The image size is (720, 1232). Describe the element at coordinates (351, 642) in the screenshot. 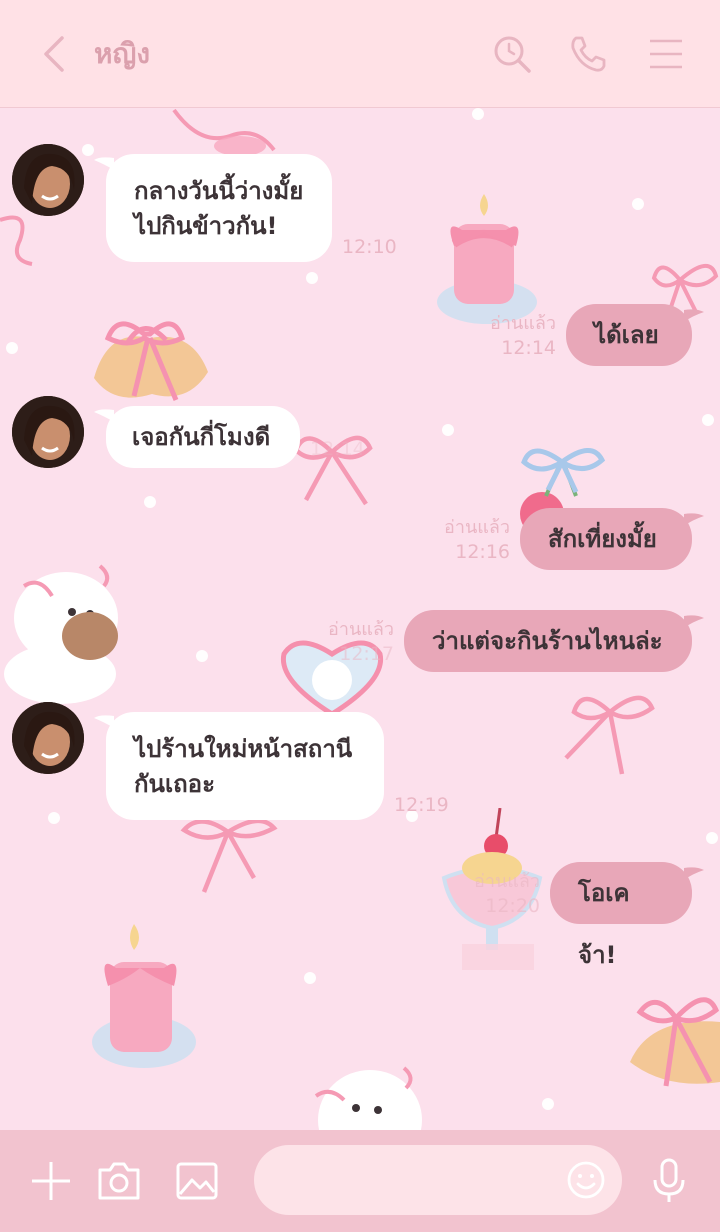

I see `message-meta: อ่านแล้ว 12:17` at that location.